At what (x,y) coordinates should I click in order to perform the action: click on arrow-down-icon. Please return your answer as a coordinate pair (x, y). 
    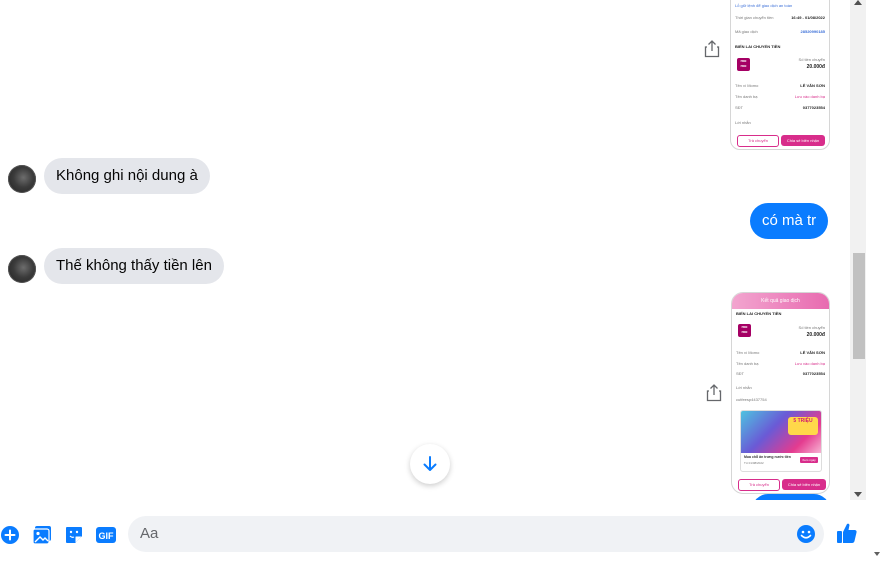
    Looking at the image, I should click on (430, 463).